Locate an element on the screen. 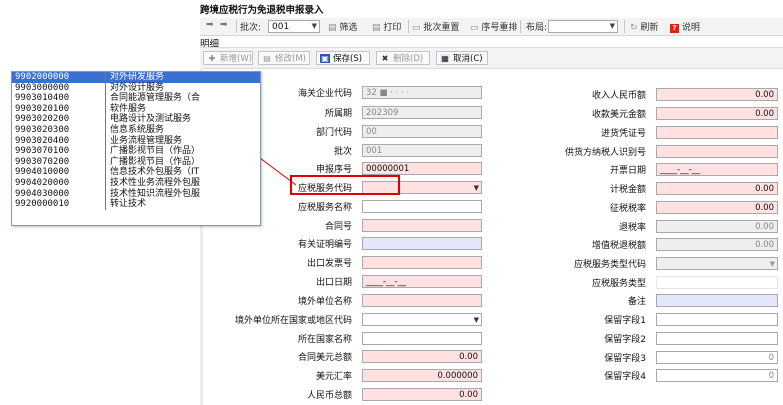  dropdown-option: 9903020300 信息系统服务 is located at coordinates (136, 130).